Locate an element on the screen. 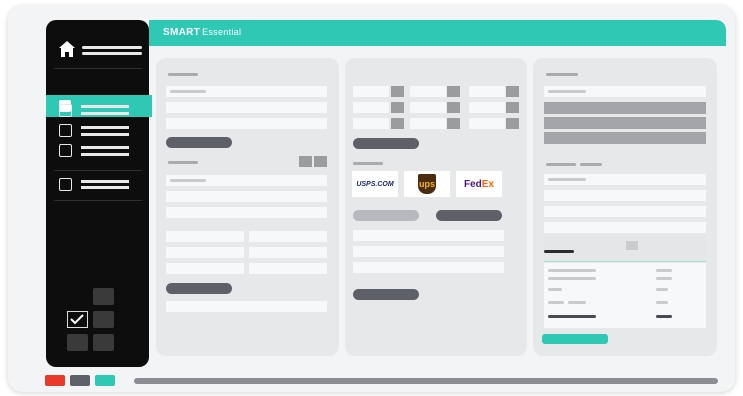  primary-button is located at coordinates (469, 215).